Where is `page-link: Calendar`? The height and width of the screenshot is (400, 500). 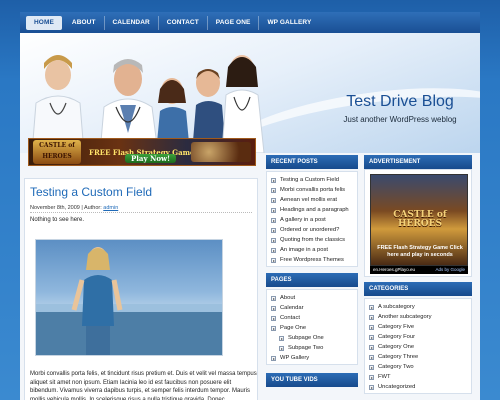 page-link: Calendar is located at coordinates (312, 308).